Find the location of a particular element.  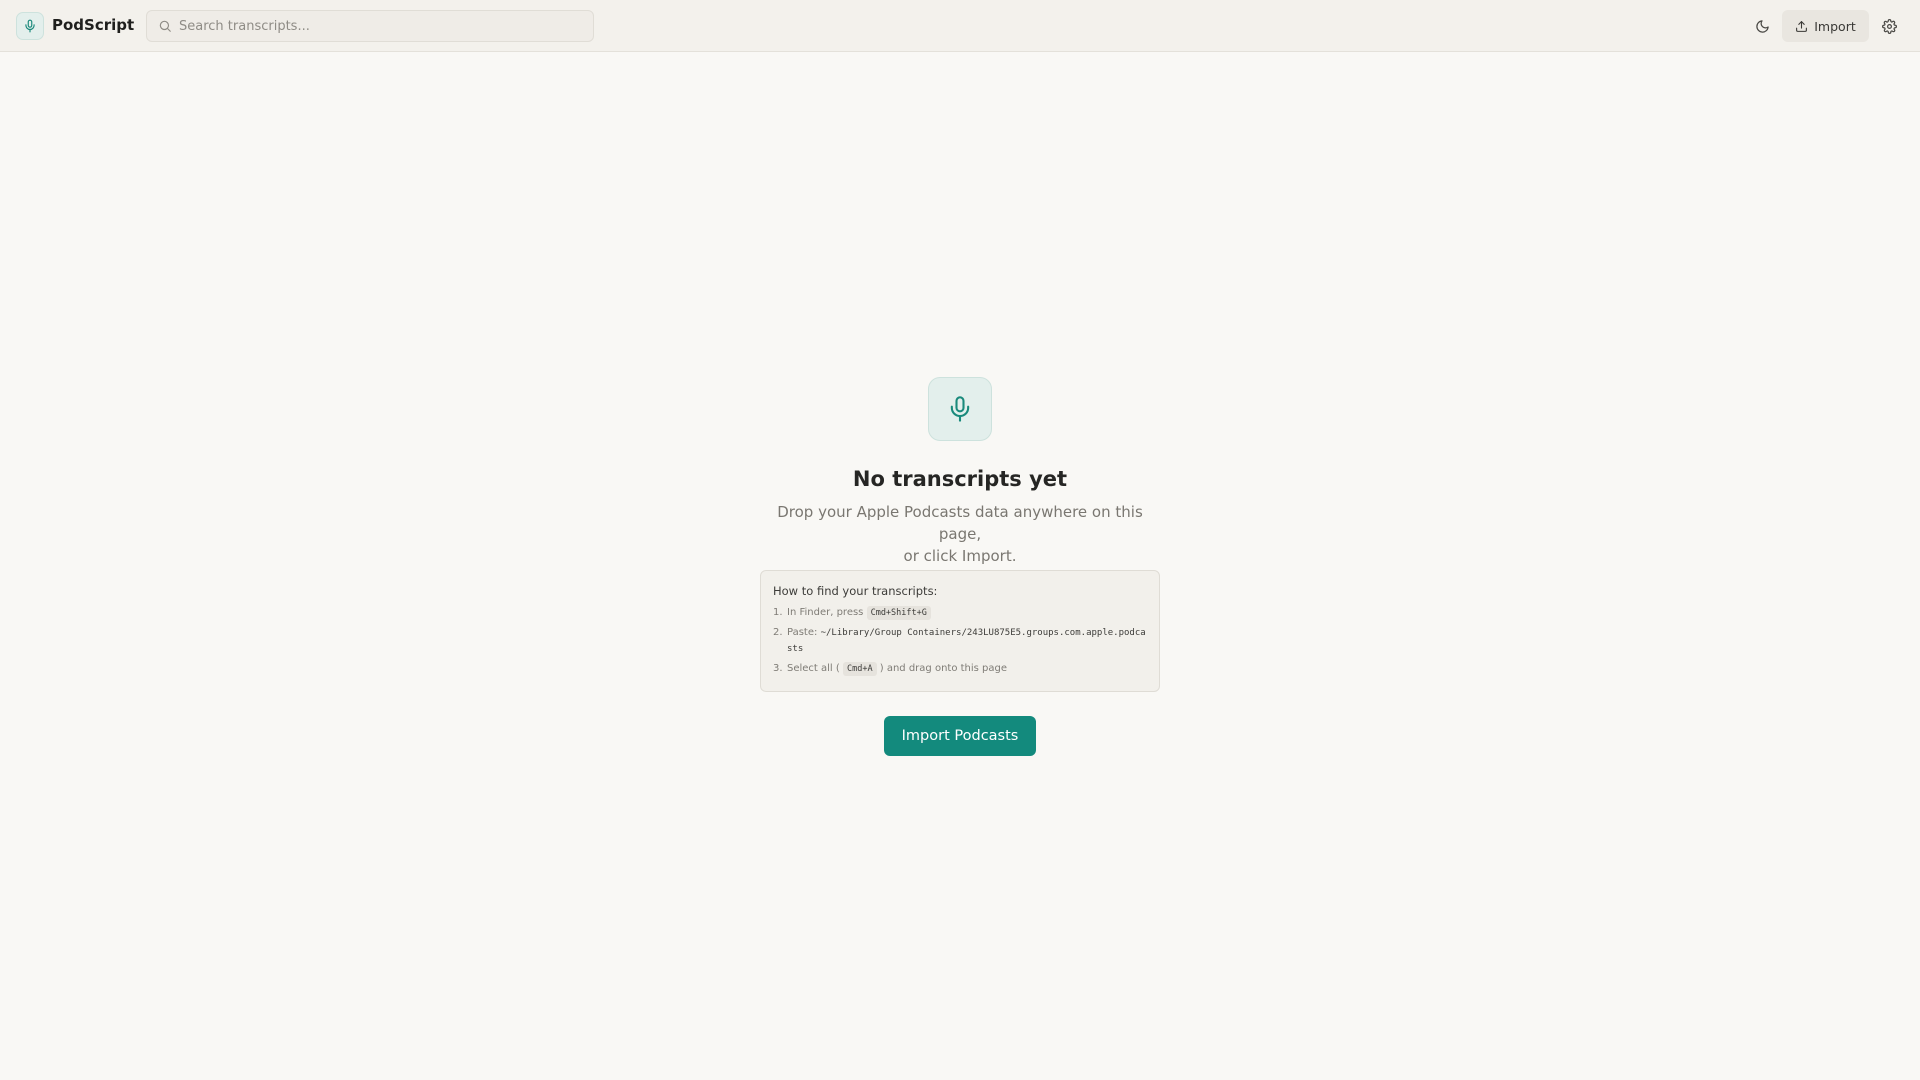

instructions-title: How to find your transcripts: is located at coordinates (855, 591).